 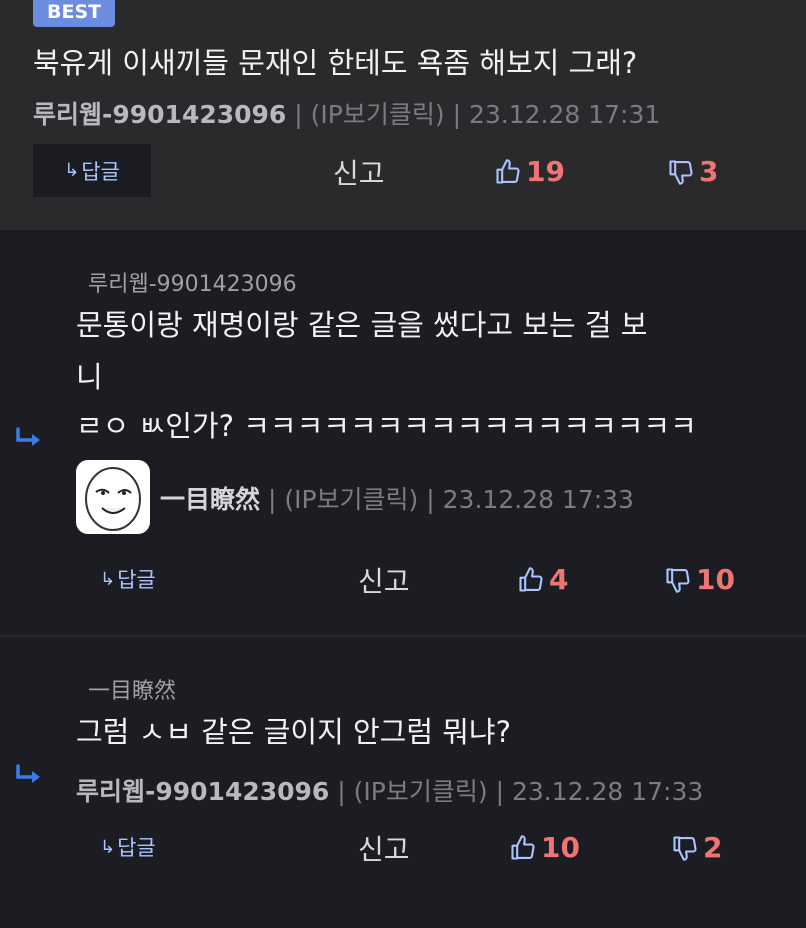 I want to click on divider, so click(x=403, y=636).